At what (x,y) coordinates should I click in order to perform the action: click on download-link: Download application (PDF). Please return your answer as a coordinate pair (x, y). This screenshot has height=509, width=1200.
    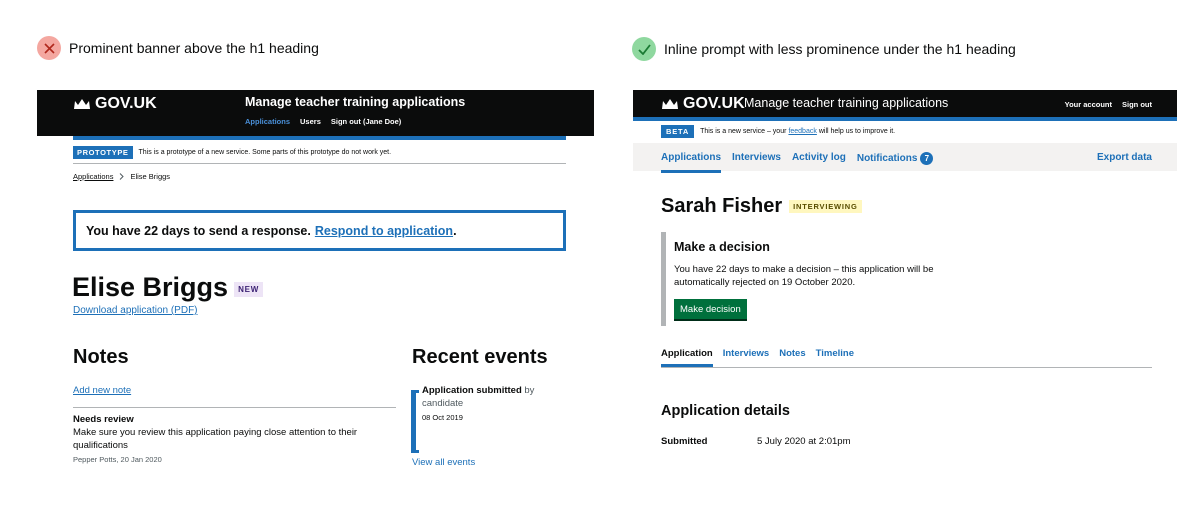
    Looking at the image, I should click on (135, 310).